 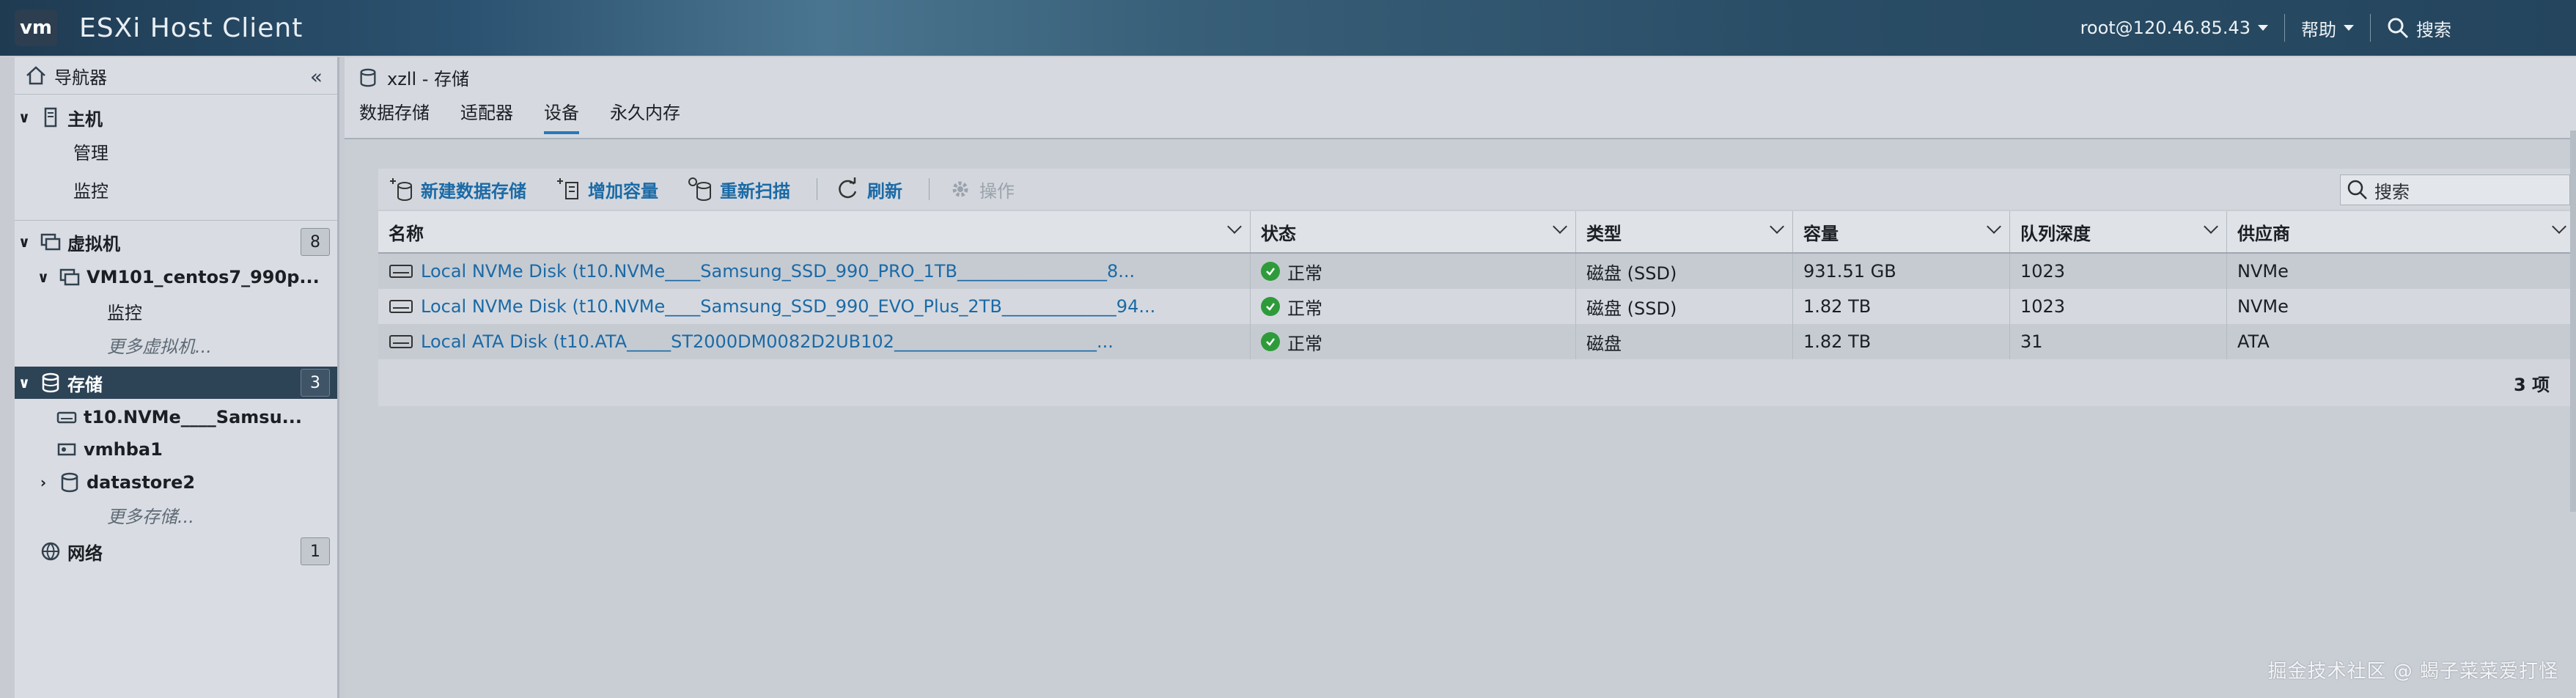 I want to click on tab-adapters: 适配器, so click(x=486, y=116).